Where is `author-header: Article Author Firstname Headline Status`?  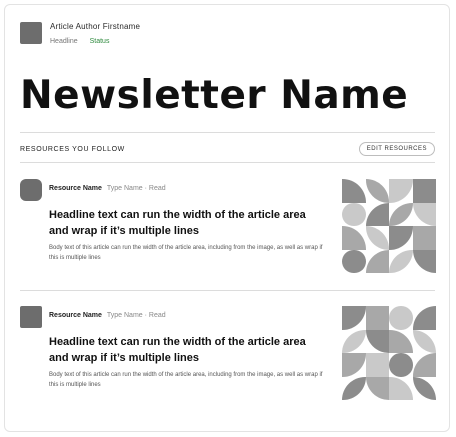
author-header: Article Author Firstname Headline Status is located at coordinates (80, 34).